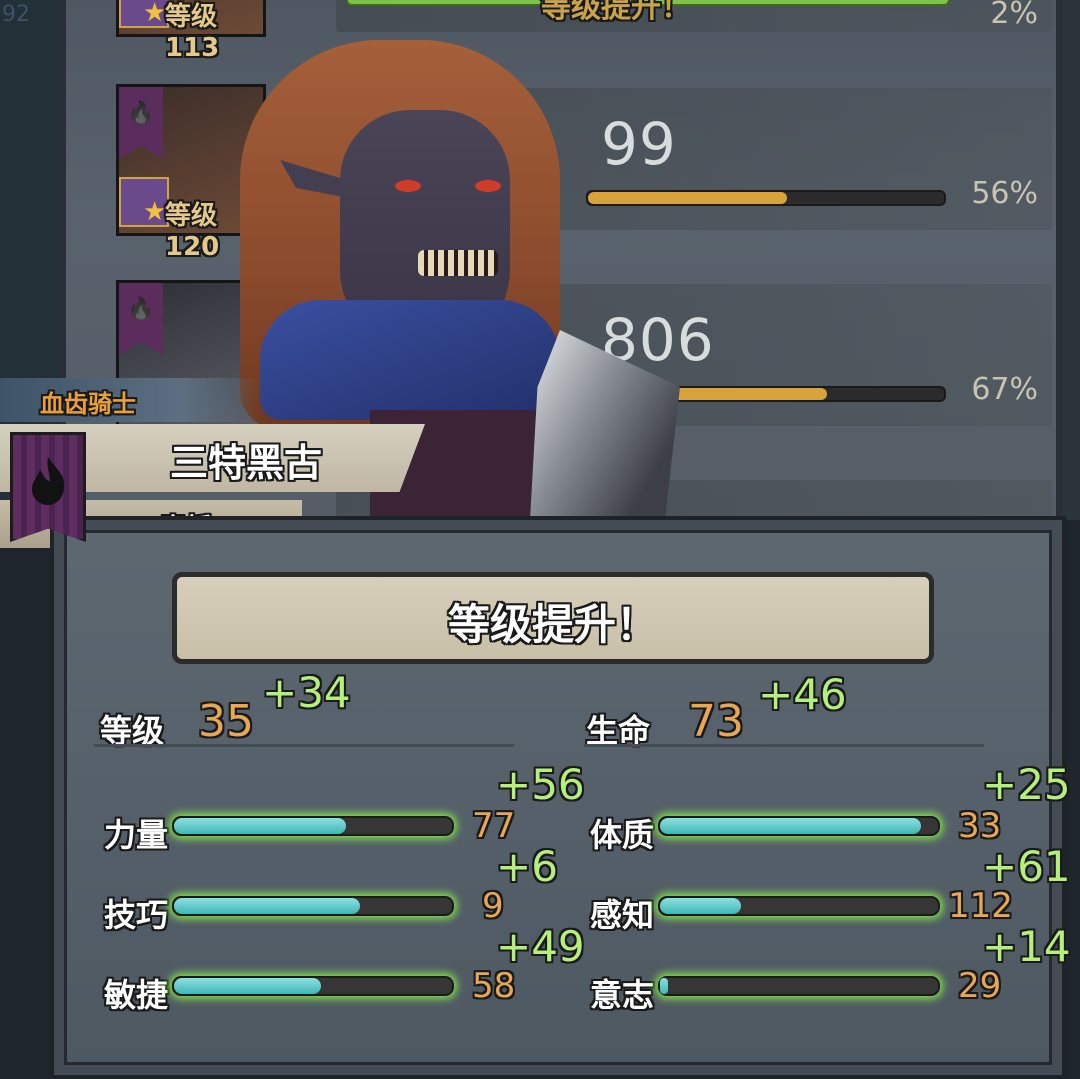 Image resolution: width=1080 pixels, height=1079 pixels. What do you see at coordinates (700, 906) in the screenshot?
I see `perception-bar-fill` at bounding box center [700, 906].